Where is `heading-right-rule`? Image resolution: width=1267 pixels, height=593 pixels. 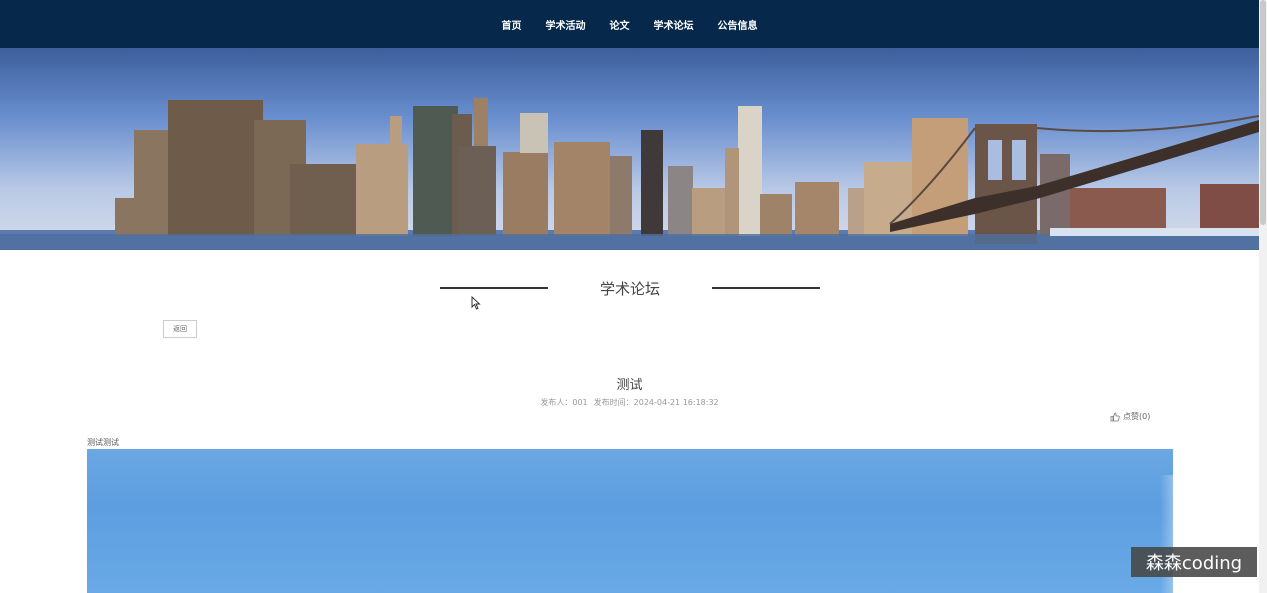
heading-right-rule is located at coordinates (766, 288).